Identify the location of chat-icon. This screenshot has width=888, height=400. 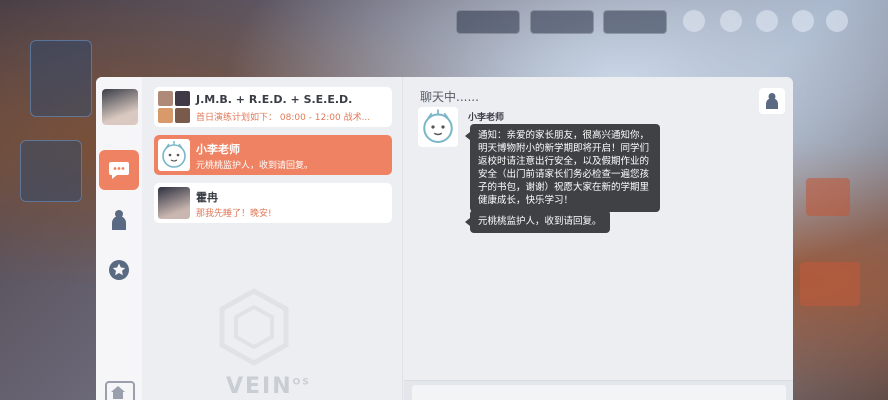
(119, 170).